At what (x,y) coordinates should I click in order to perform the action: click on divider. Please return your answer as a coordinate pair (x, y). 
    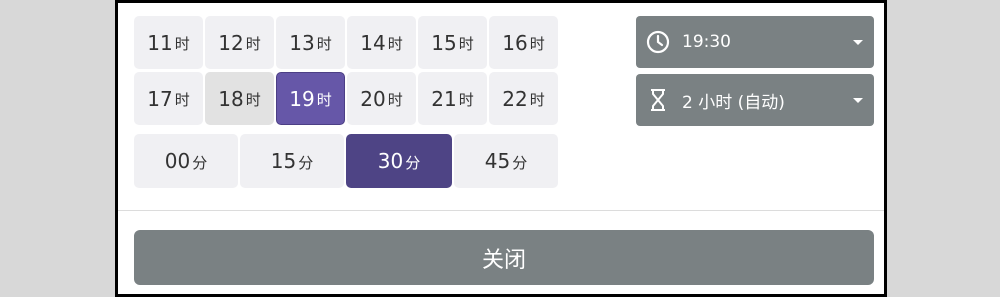
    Looking at the image, I should click on (501, 210).